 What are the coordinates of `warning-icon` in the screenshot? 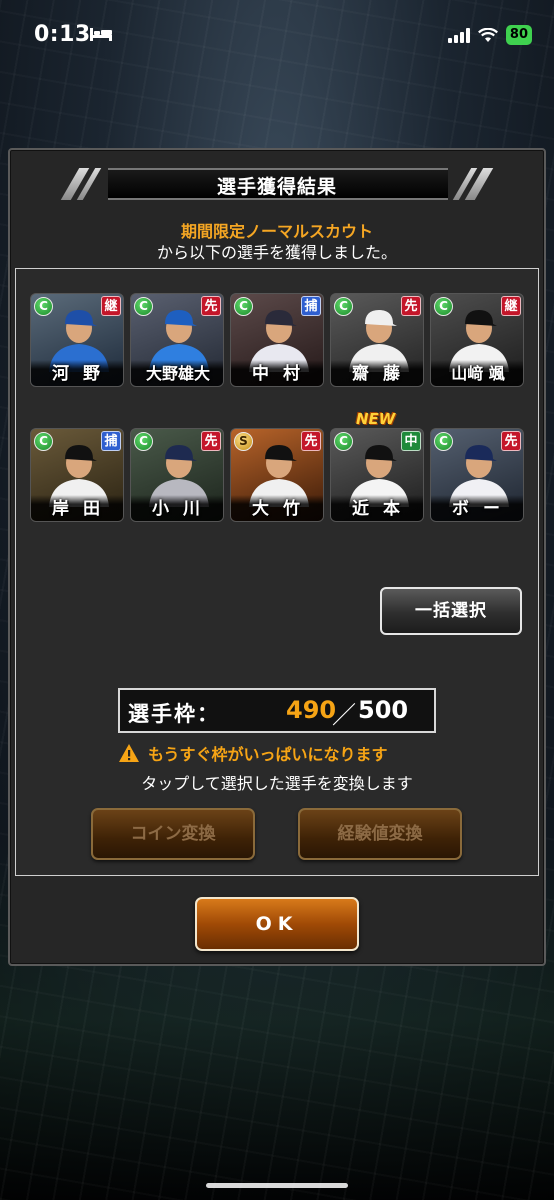 It's located at (129, 753).